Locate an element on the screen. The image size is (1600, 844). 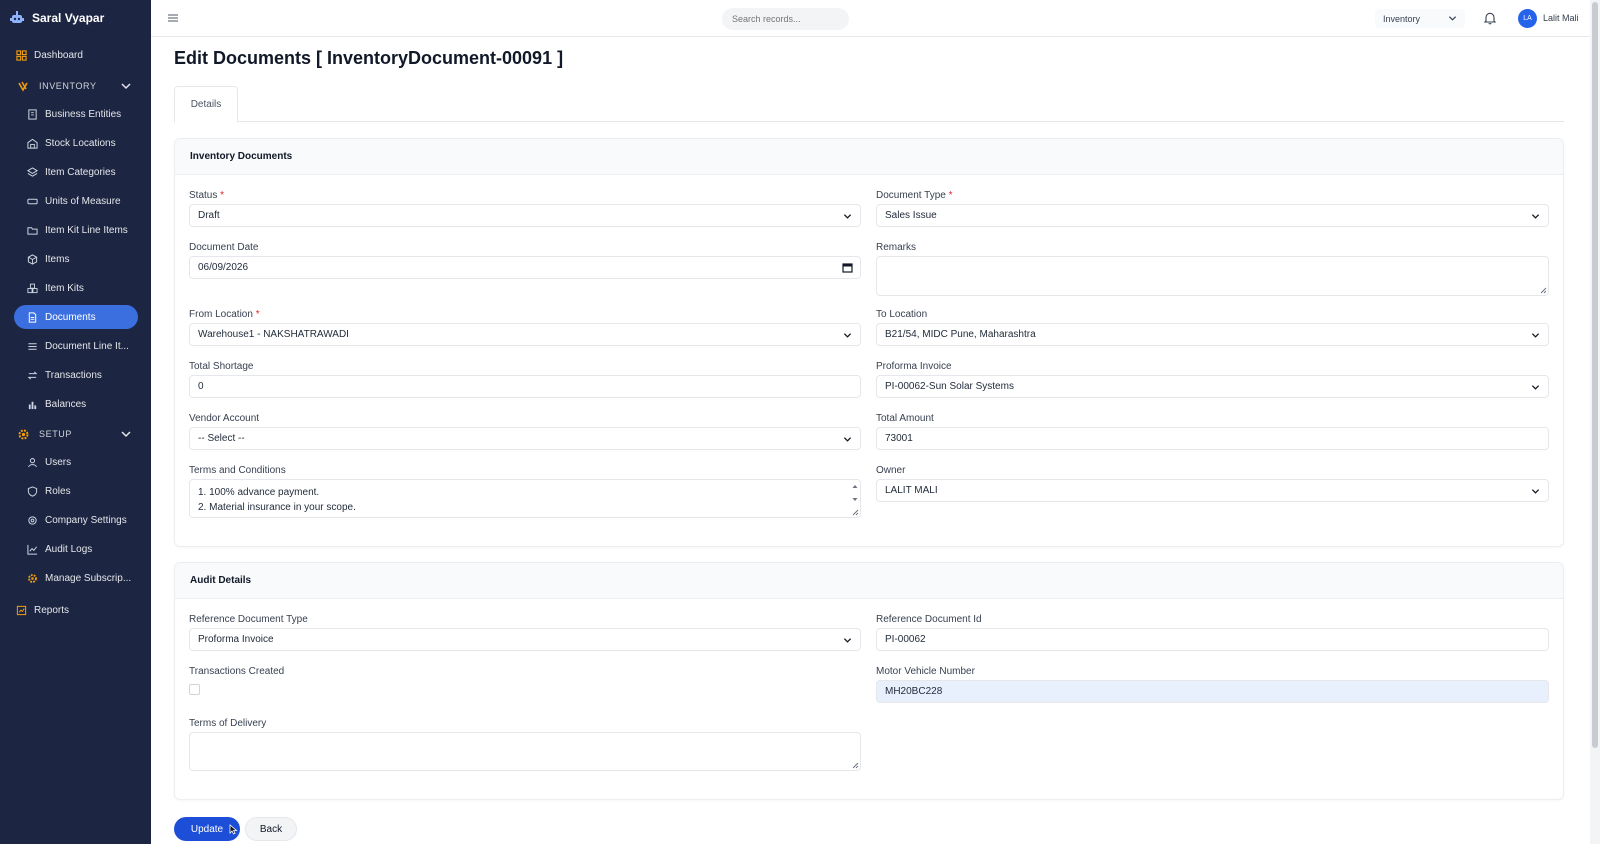
sidebar-item-label: Reports is located at coordinates (52, 610).